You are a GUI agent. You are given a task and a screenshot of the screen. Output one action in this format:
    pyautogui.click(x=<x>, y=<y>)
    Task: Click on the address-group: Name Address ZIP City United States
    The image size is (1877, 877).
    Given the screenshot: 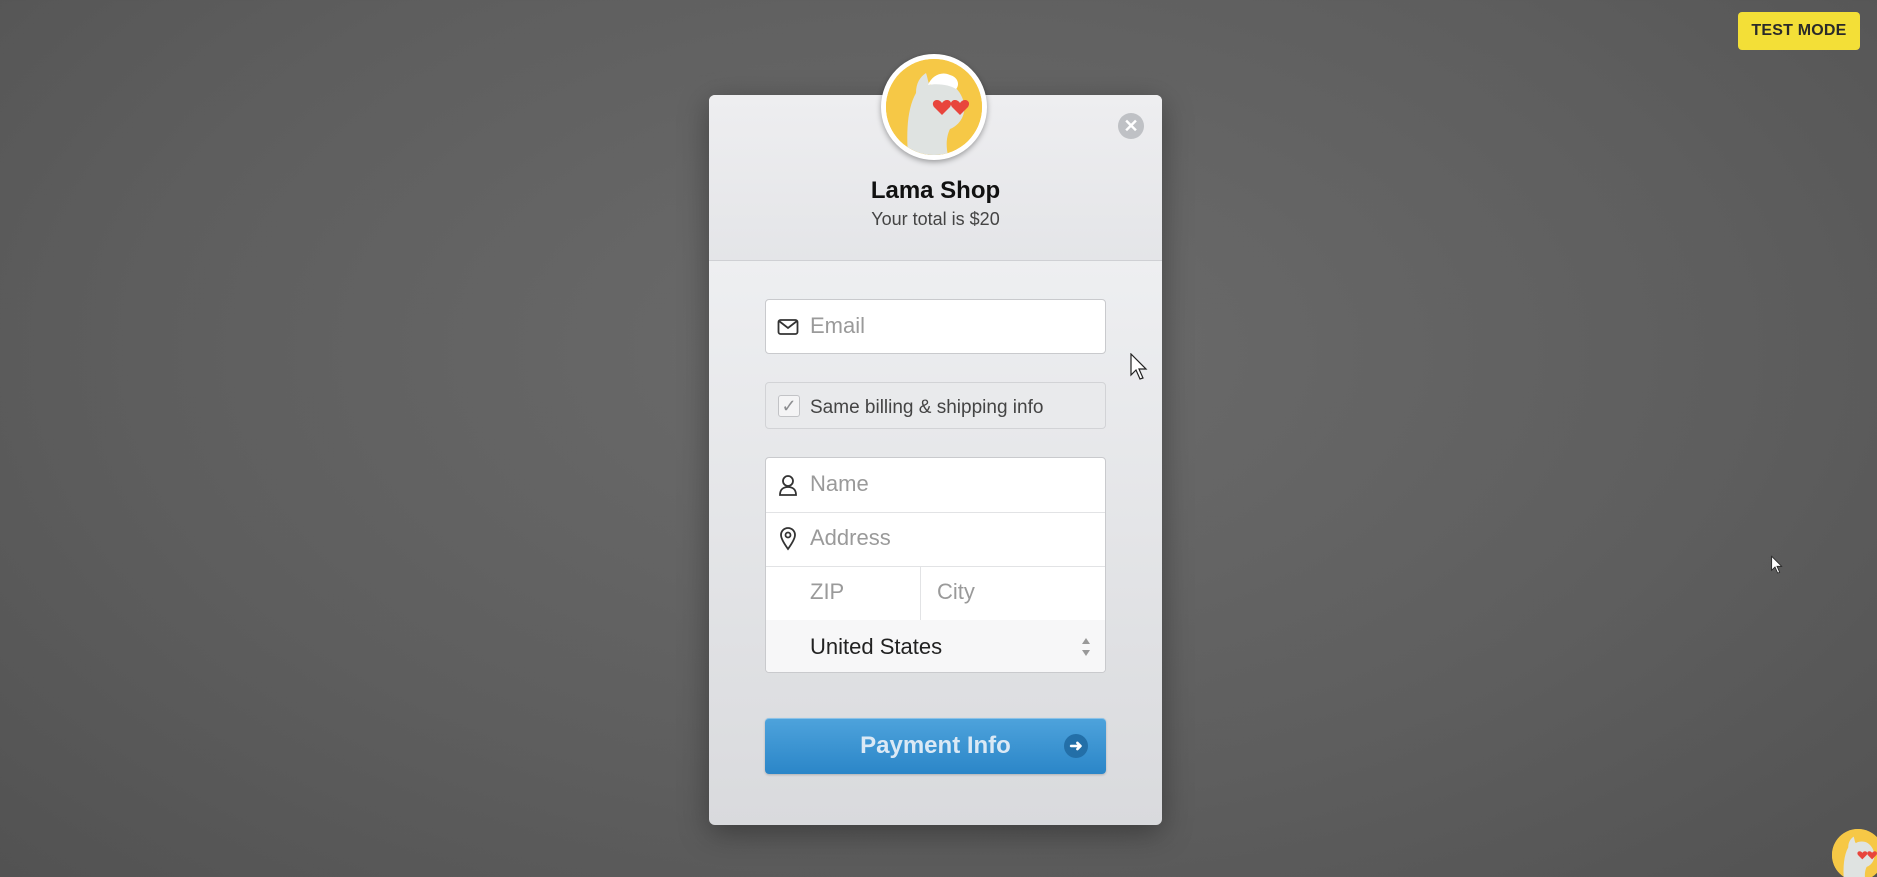 What is the action you would take?
    pyautogui.click(x=935, y=565)
    